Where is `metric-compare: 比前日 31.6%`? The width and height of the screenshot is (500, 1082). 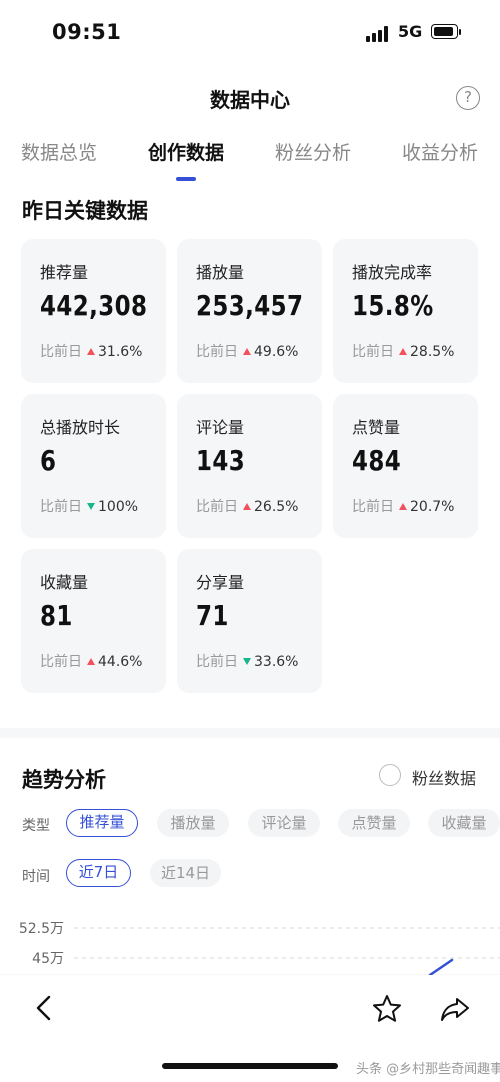 metric-compare: 比前日 31.6% is located at coordinates (91, 351).